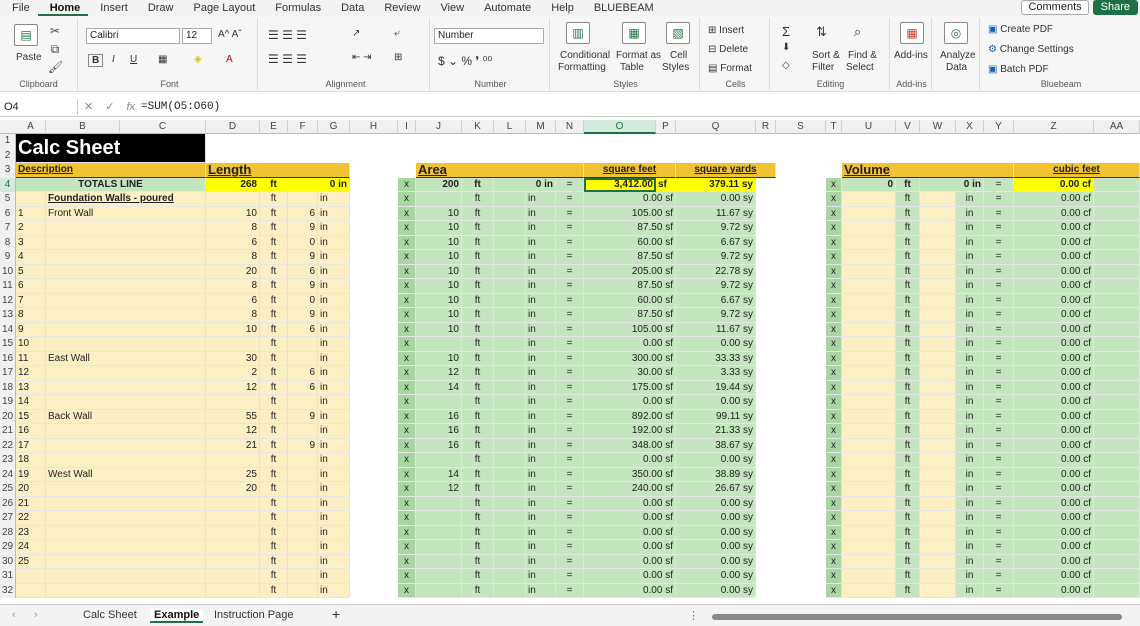 The image size is (1140, 626). I want to click on column-header-n: N, so click(570, 127).